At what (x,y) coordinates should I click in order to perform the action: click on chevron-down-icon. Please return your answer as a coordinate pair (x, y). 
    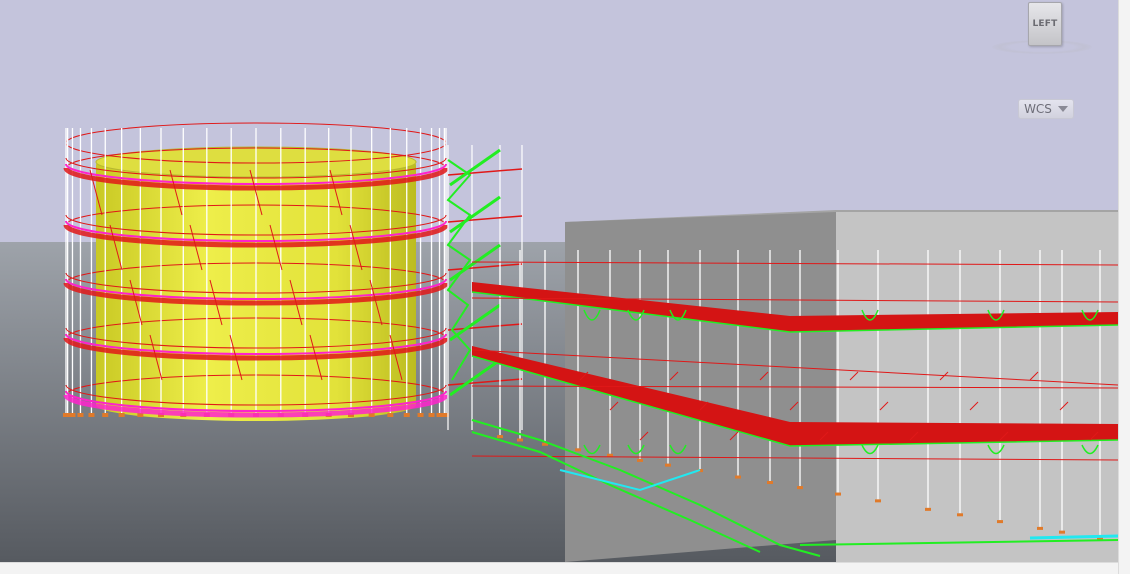
    Looking at the image, I should click on (1062, 109).